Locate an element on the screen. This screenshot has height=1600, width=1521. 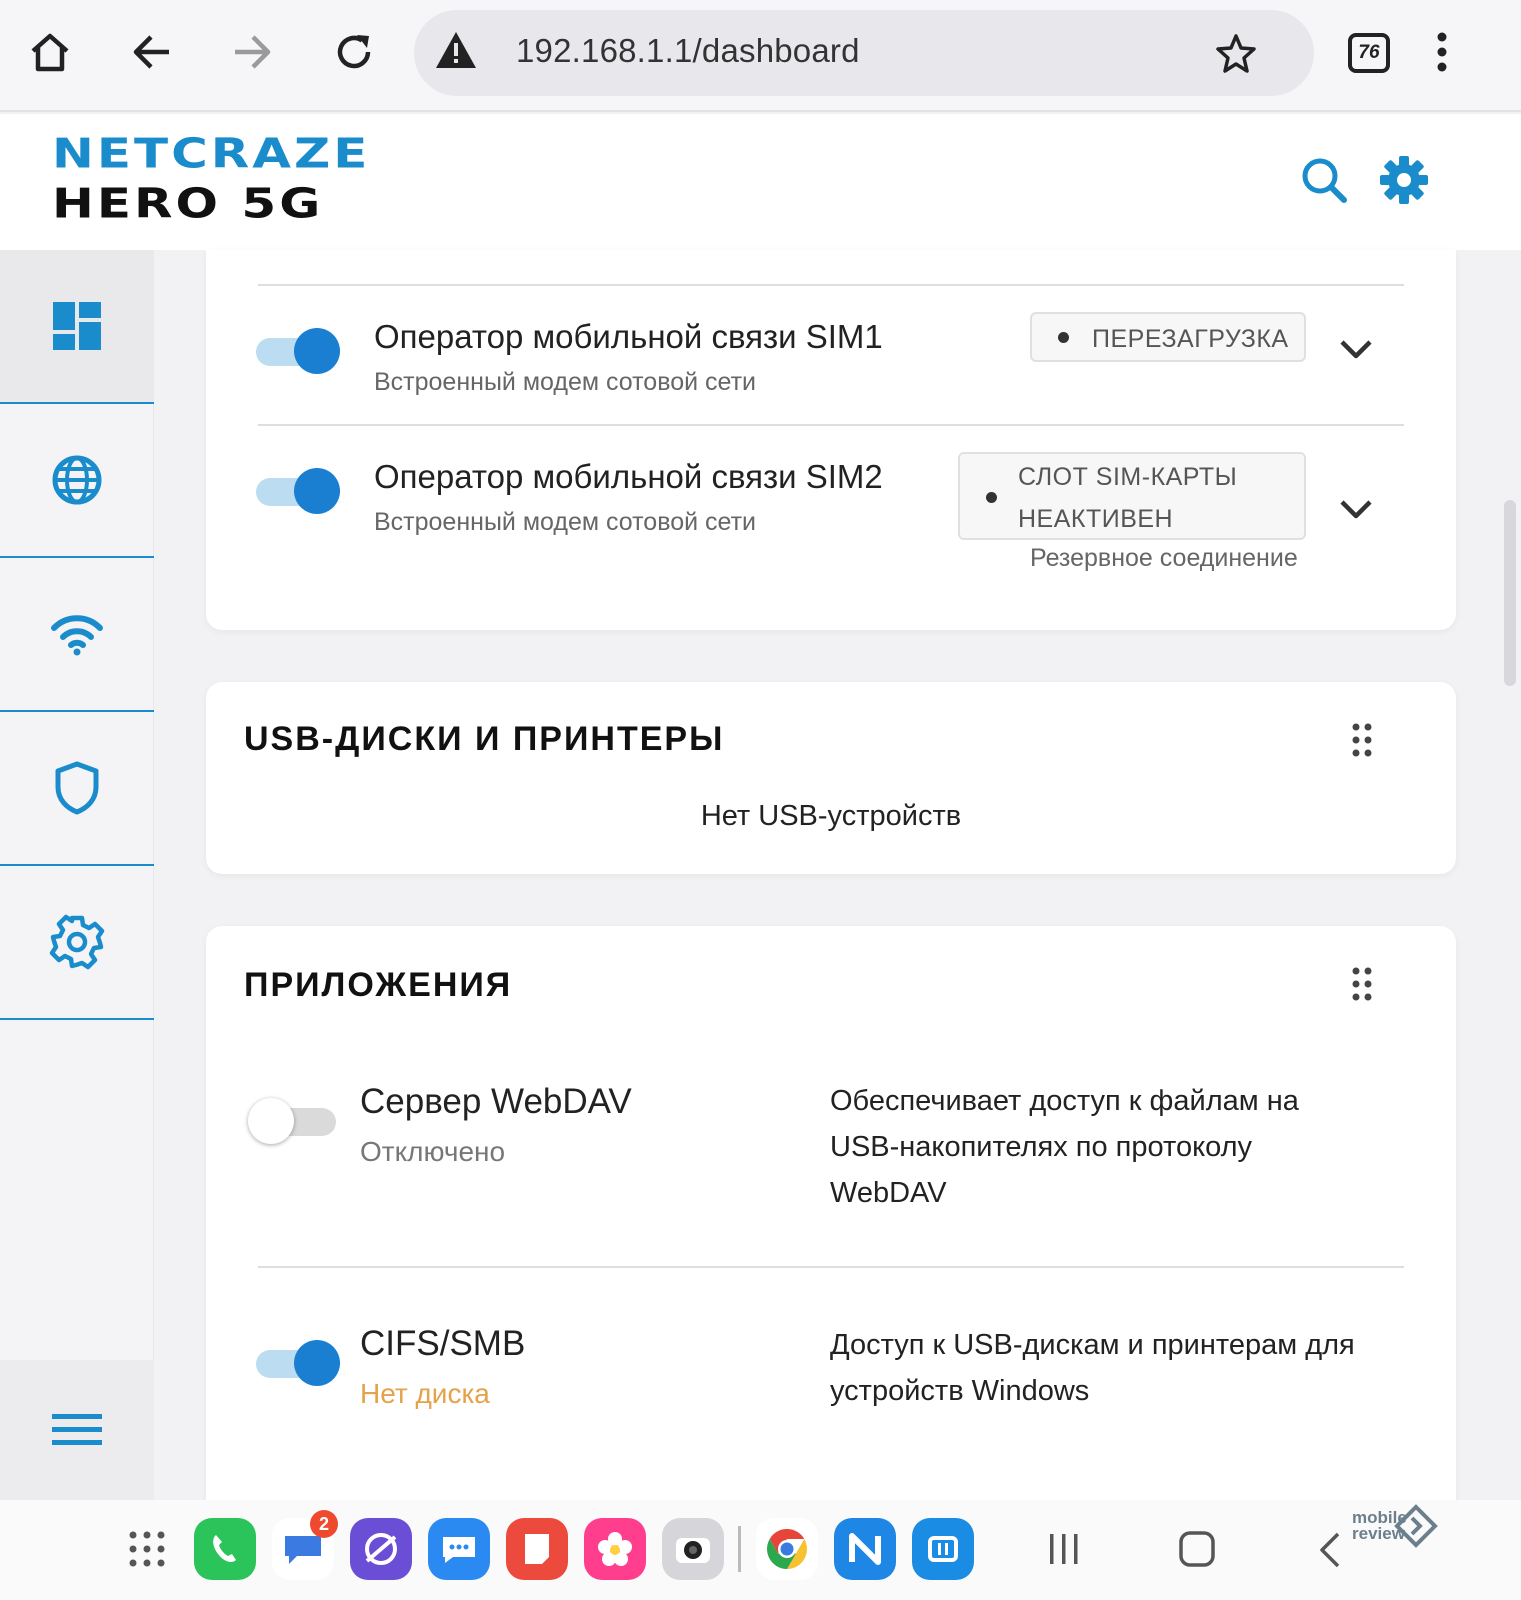
cifs-smb-status: Нет диска is located at coordinates (425, 1393).